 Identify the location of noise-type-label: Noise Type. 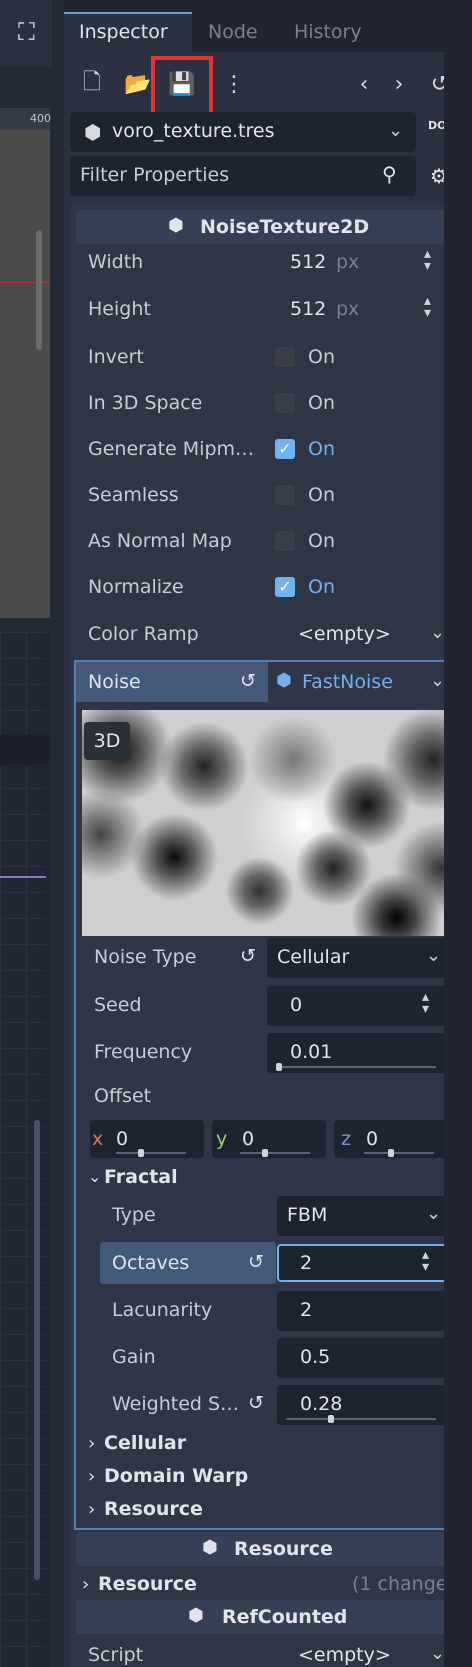
(145, 957).